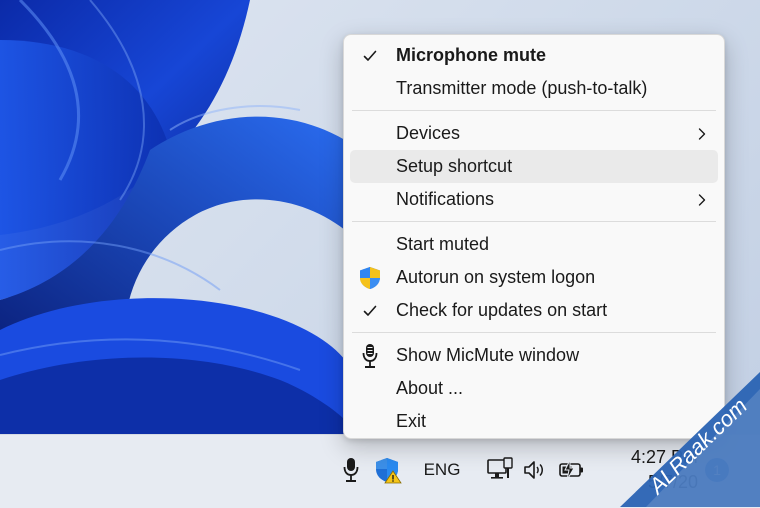 This screenshot has height=508, width=760. I want to click on menu-item-notifications: Notifications, so click(534, 199).